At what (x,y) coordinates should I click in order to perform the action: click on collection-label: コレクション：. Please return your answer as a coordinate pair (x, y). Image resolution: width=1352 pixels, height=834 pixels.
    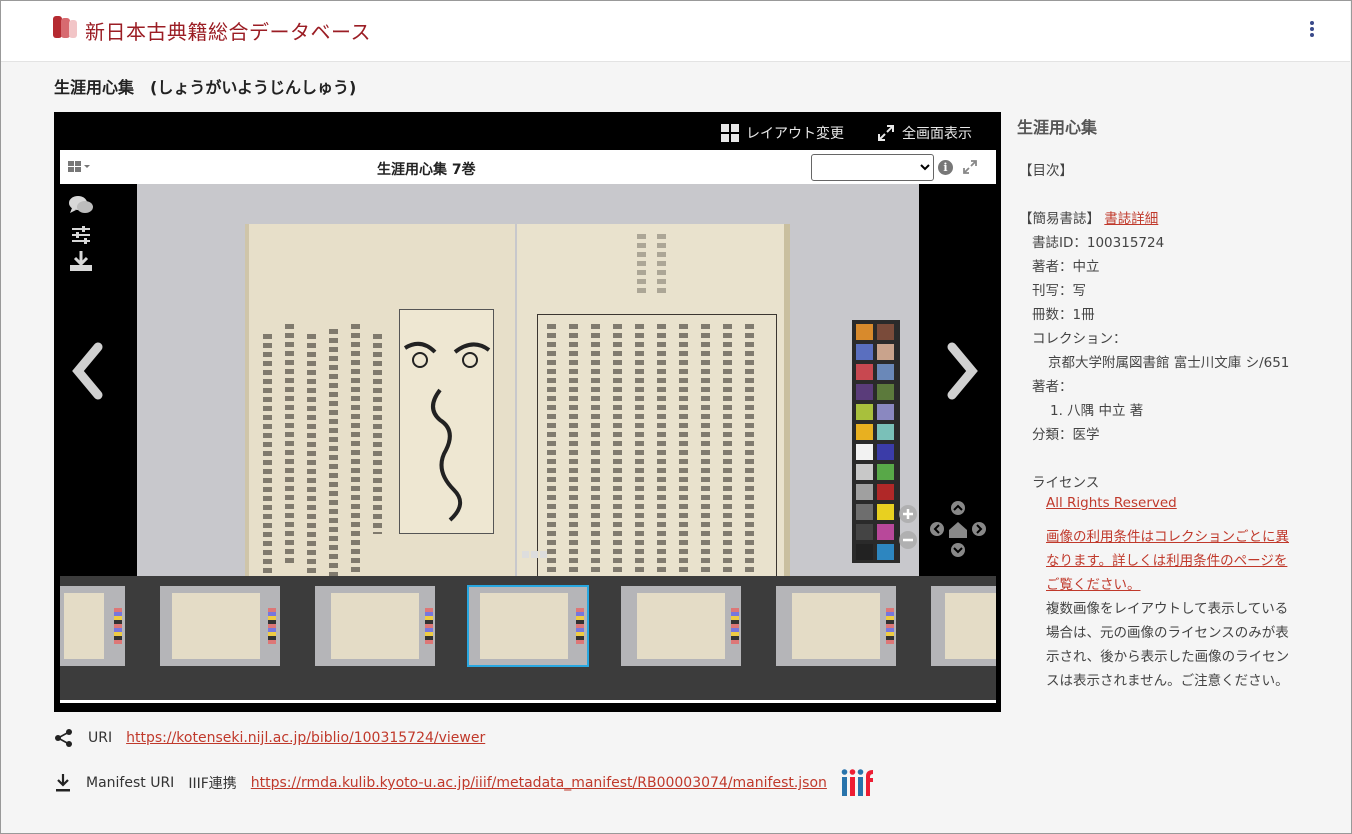
    Looking at the image, I should click on (1079, 339).